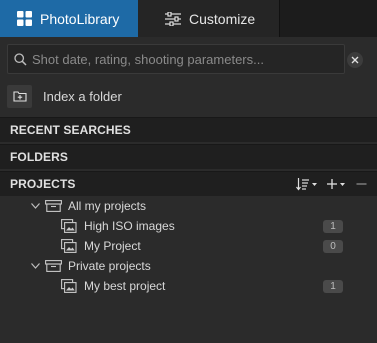 The height and width of the screenshot is (343, 377). I want to click on section-projects: PROJECTS, so click(188, 183).